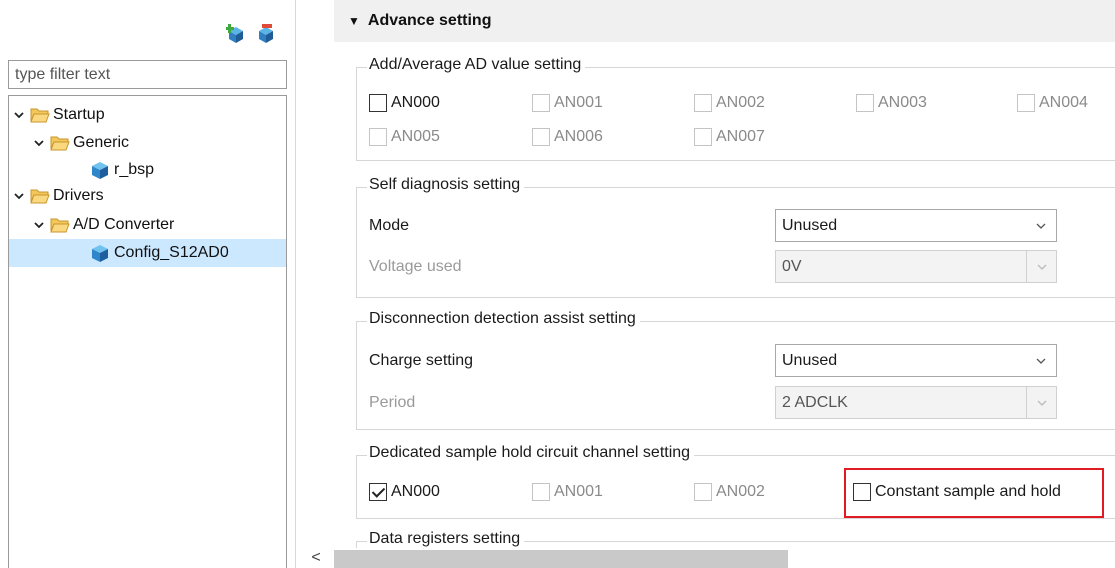  Describe the element at coordinates (134, 169) in the screenshot. I see `tree-item-label: r_bsp` at that location.